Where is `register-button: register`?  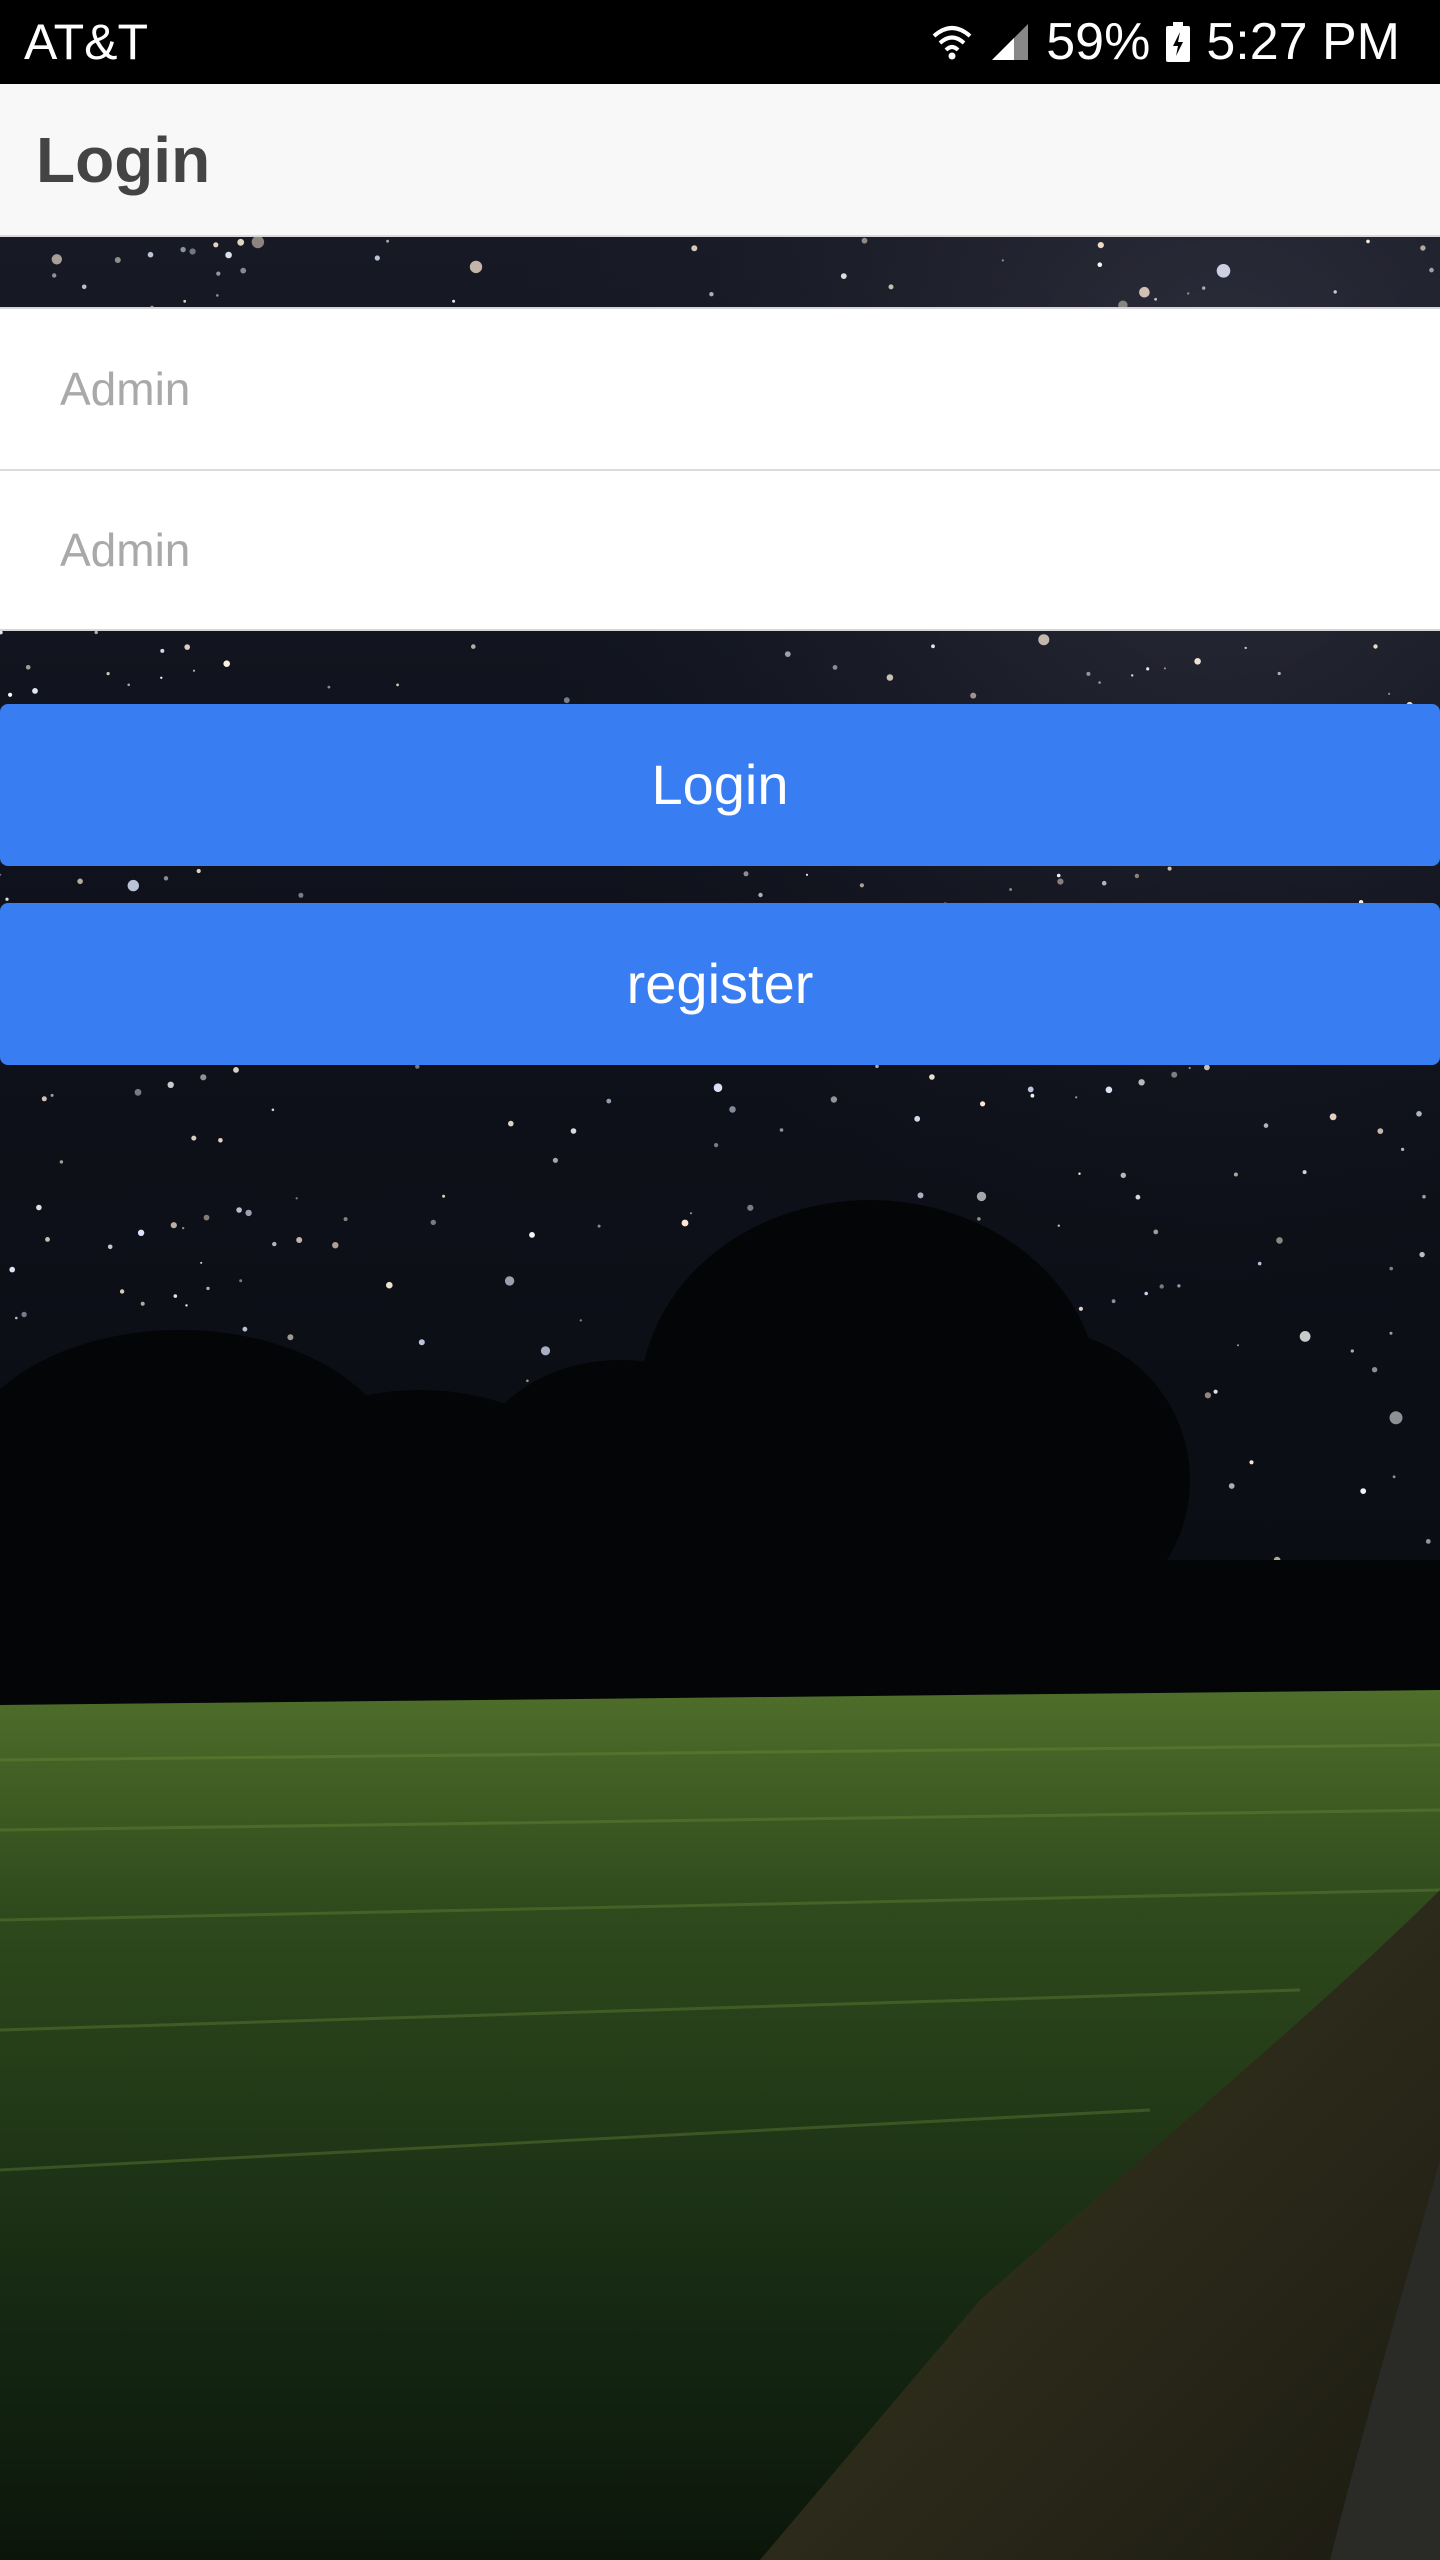
register-button: register is located at coordinates (720, 984).